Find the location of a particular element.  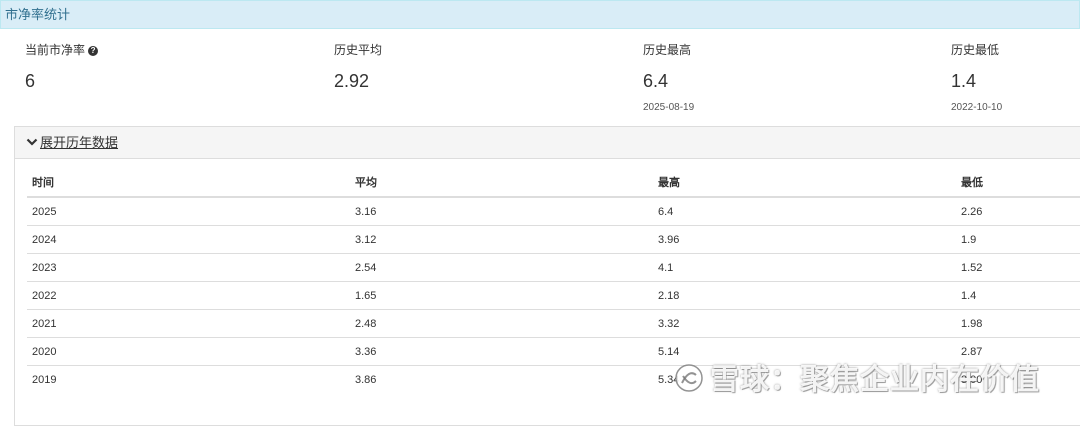

snowball-logo-icon is located at coordinates (689, 378).